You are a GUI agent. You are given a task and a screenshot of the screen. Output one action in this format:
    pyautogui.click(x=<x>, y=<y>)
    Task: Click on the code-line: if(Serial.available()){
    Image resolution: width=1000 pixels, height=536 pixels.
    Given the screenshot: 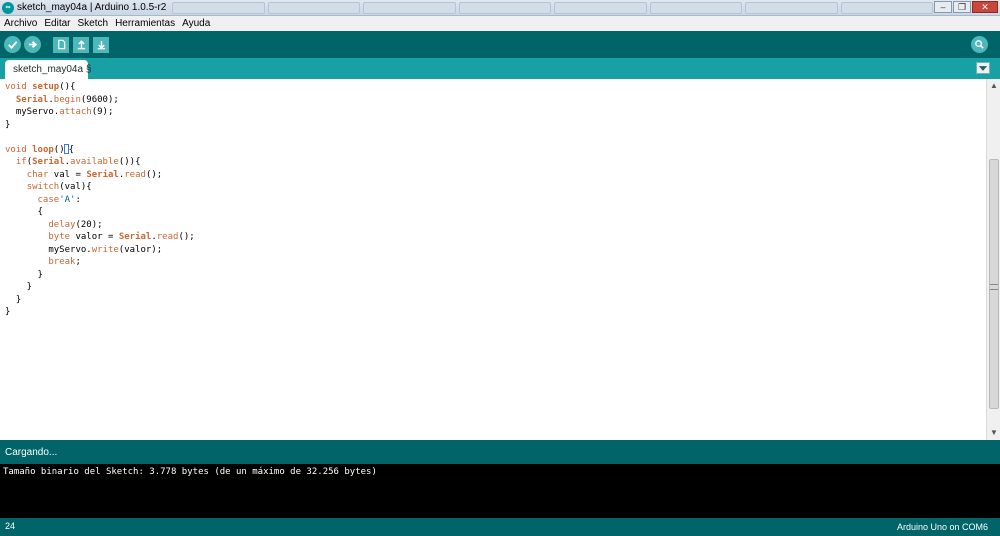 What is the action you would take?
    pyautogui.click(x=78, y=162)
    